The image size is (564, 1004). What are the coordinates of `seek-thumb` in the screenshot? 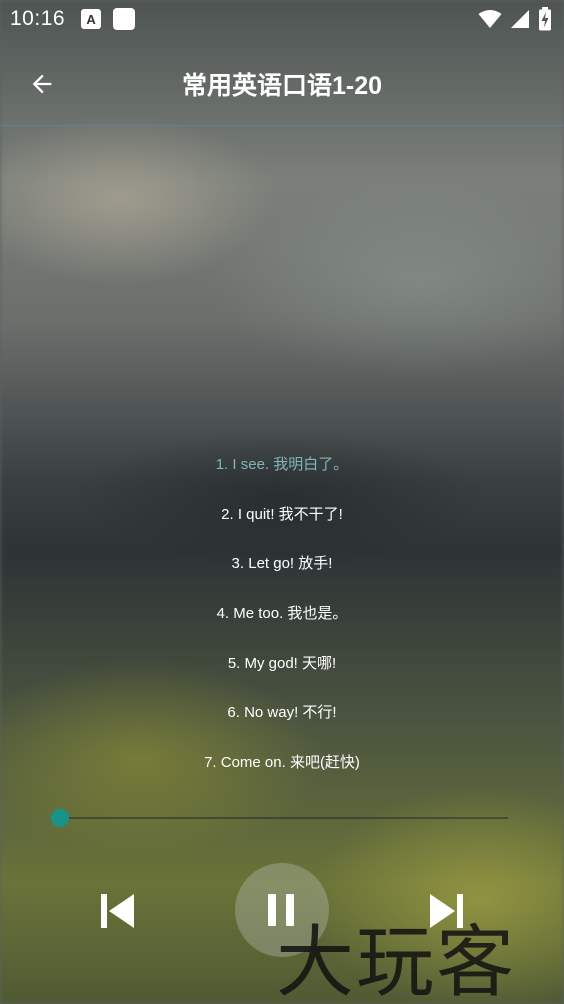 It's located at (60, 818).